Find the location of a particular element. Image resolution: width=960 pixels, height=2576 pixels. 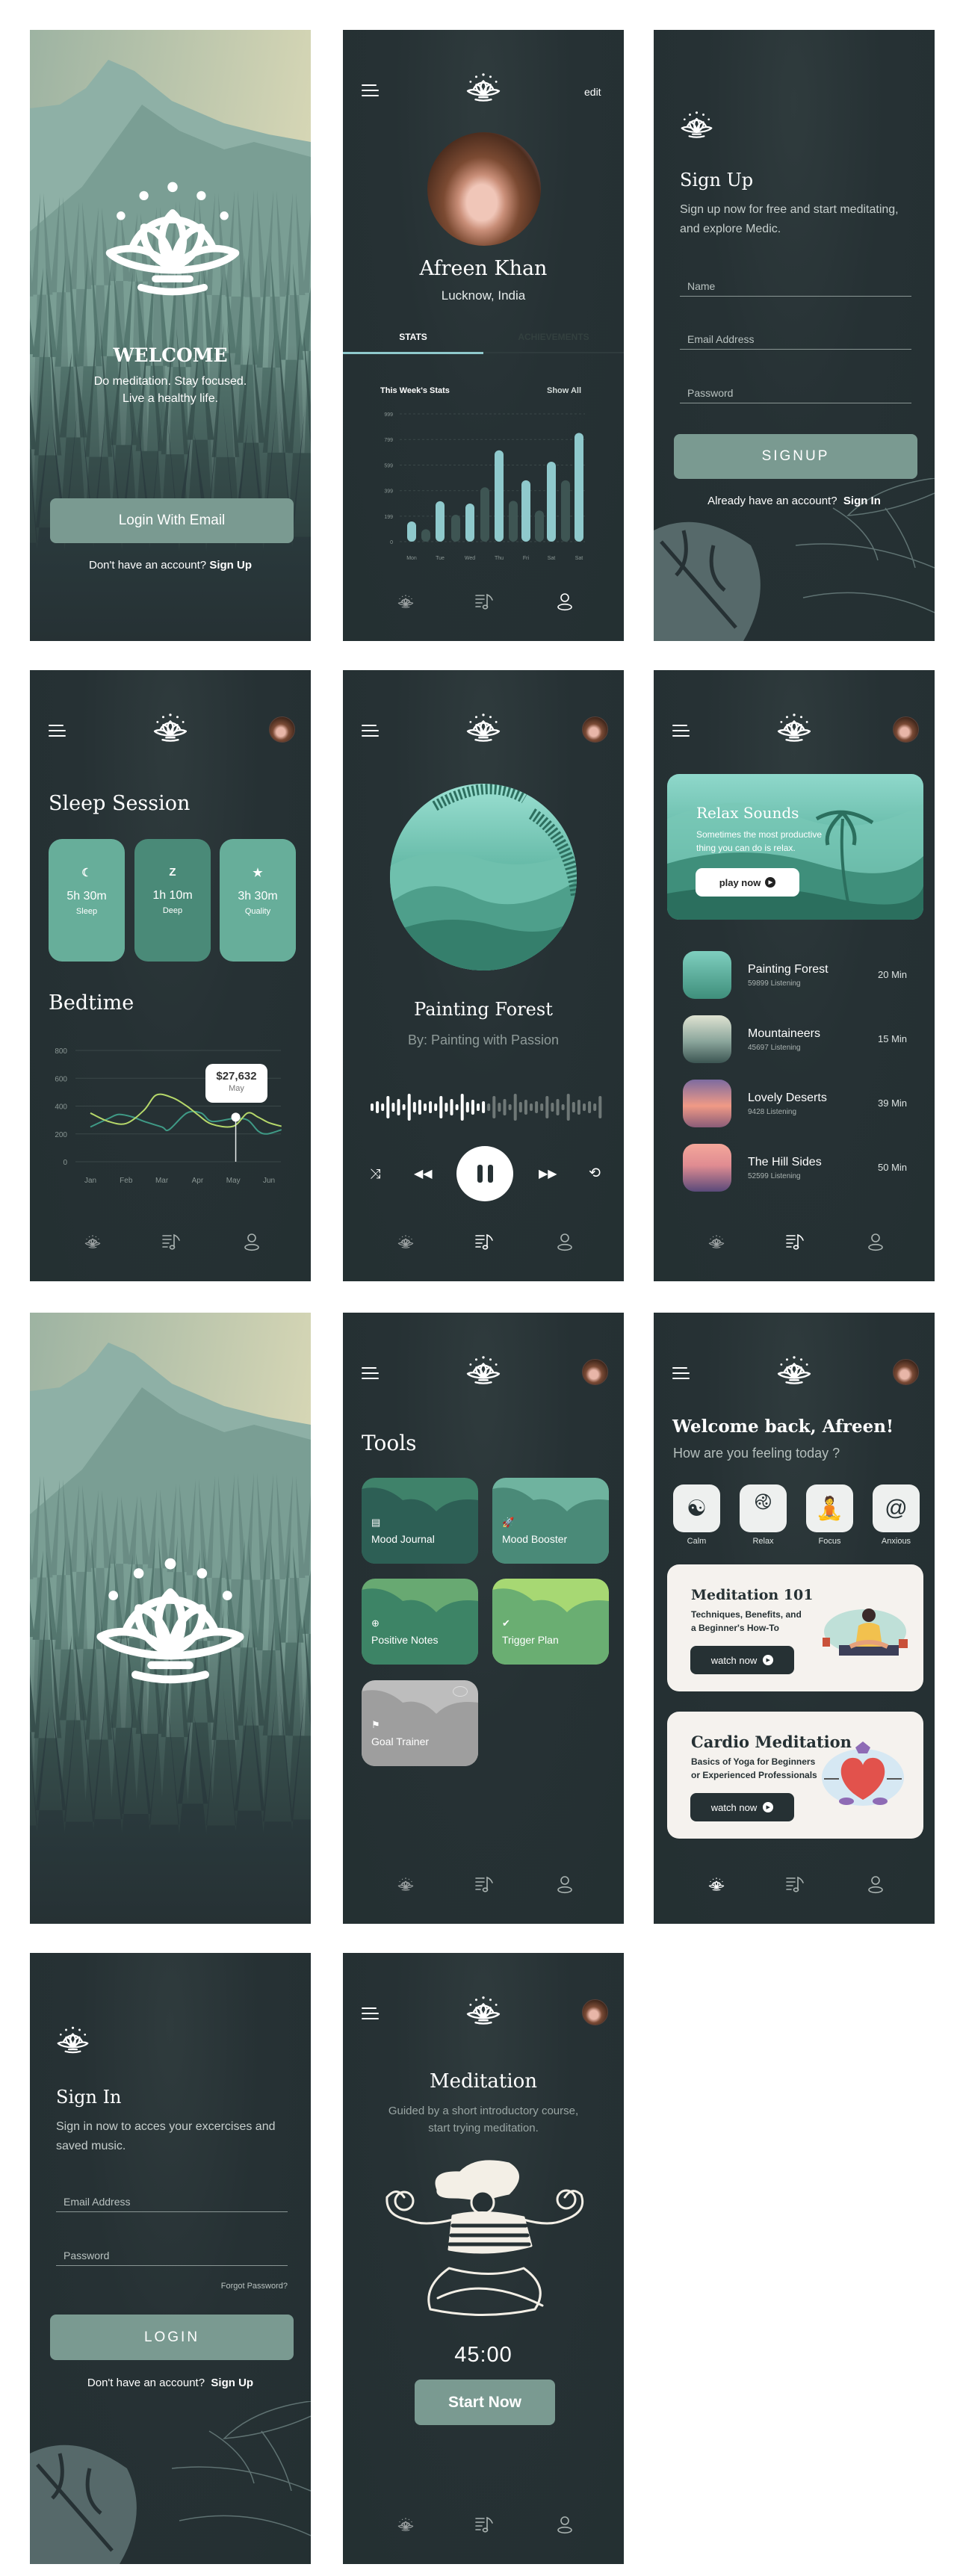

y-tick-label: 399 is located at coordinates (388, 492).